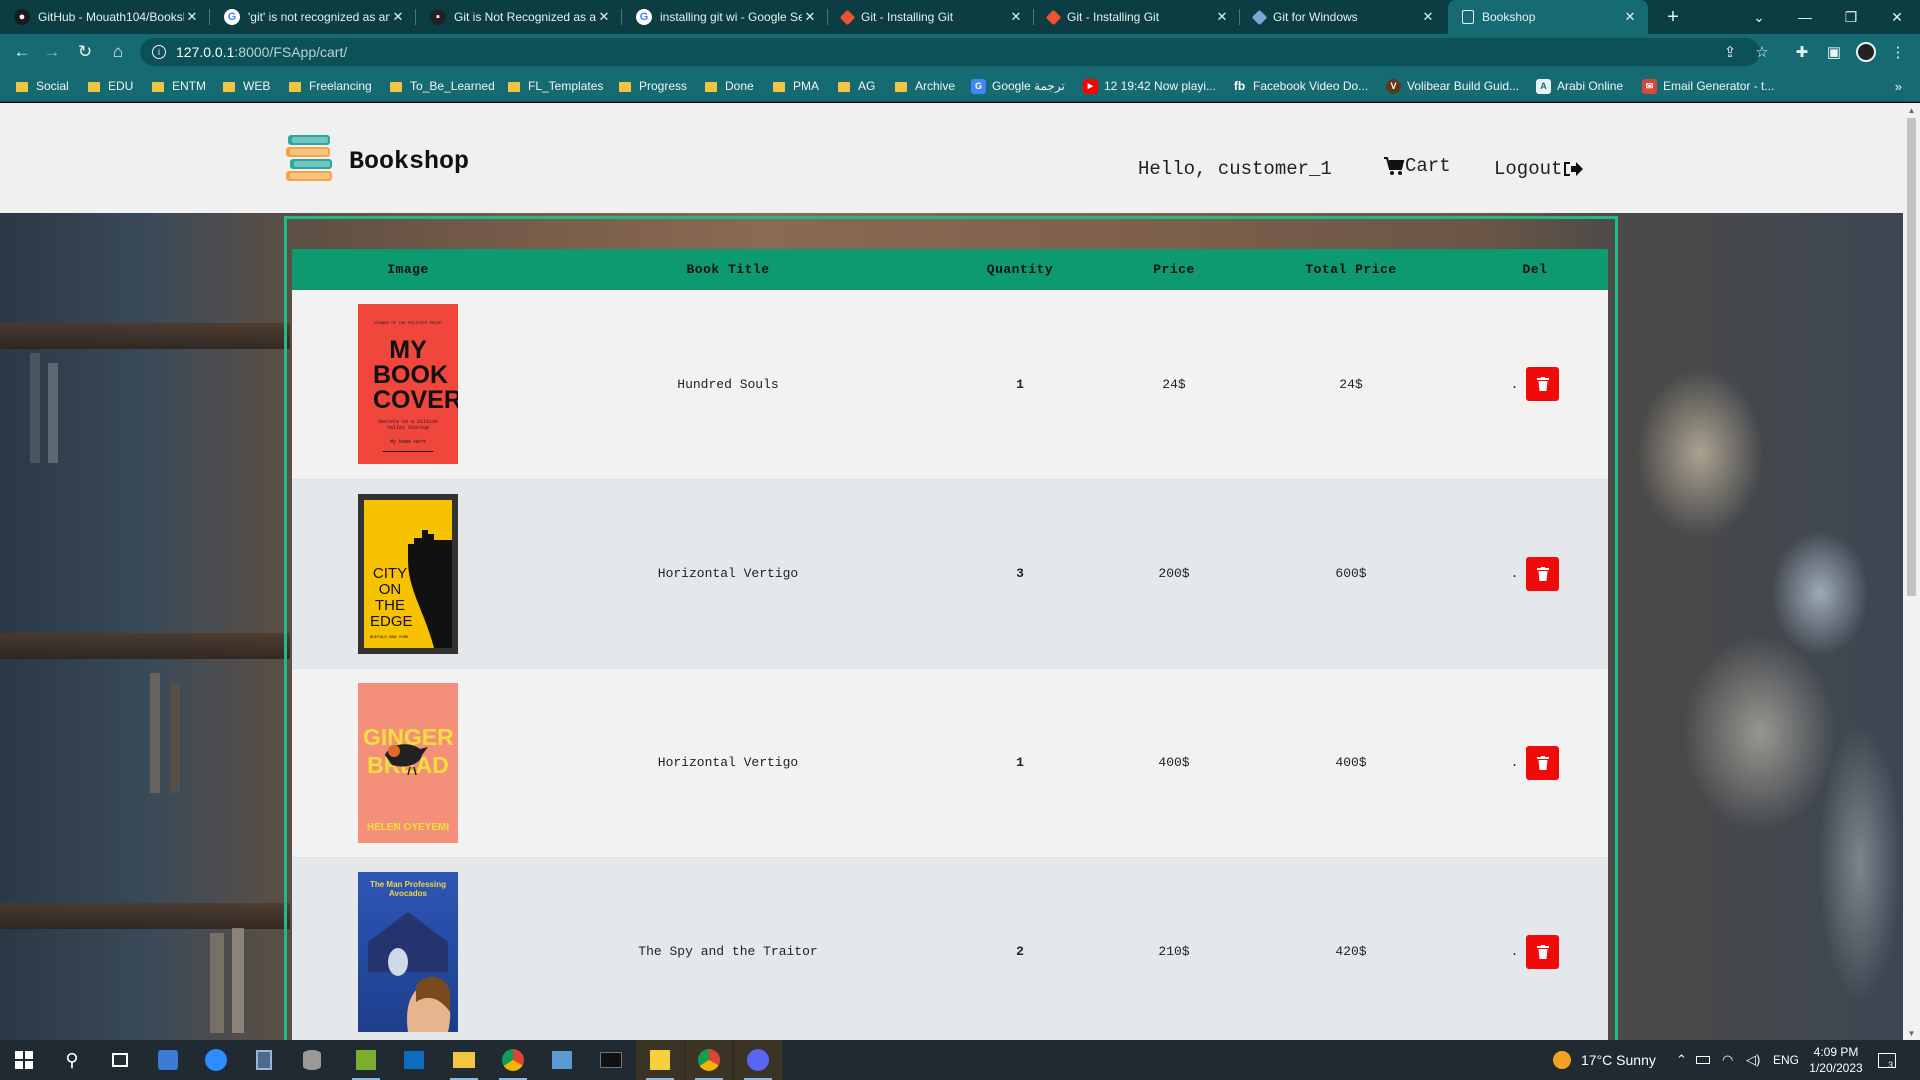 This screenshot has width=1920, height=1080. Describe the element at coordinates (925, 86) in the screenshot. I see `bookmark-folder-archive: Archive` at that location.